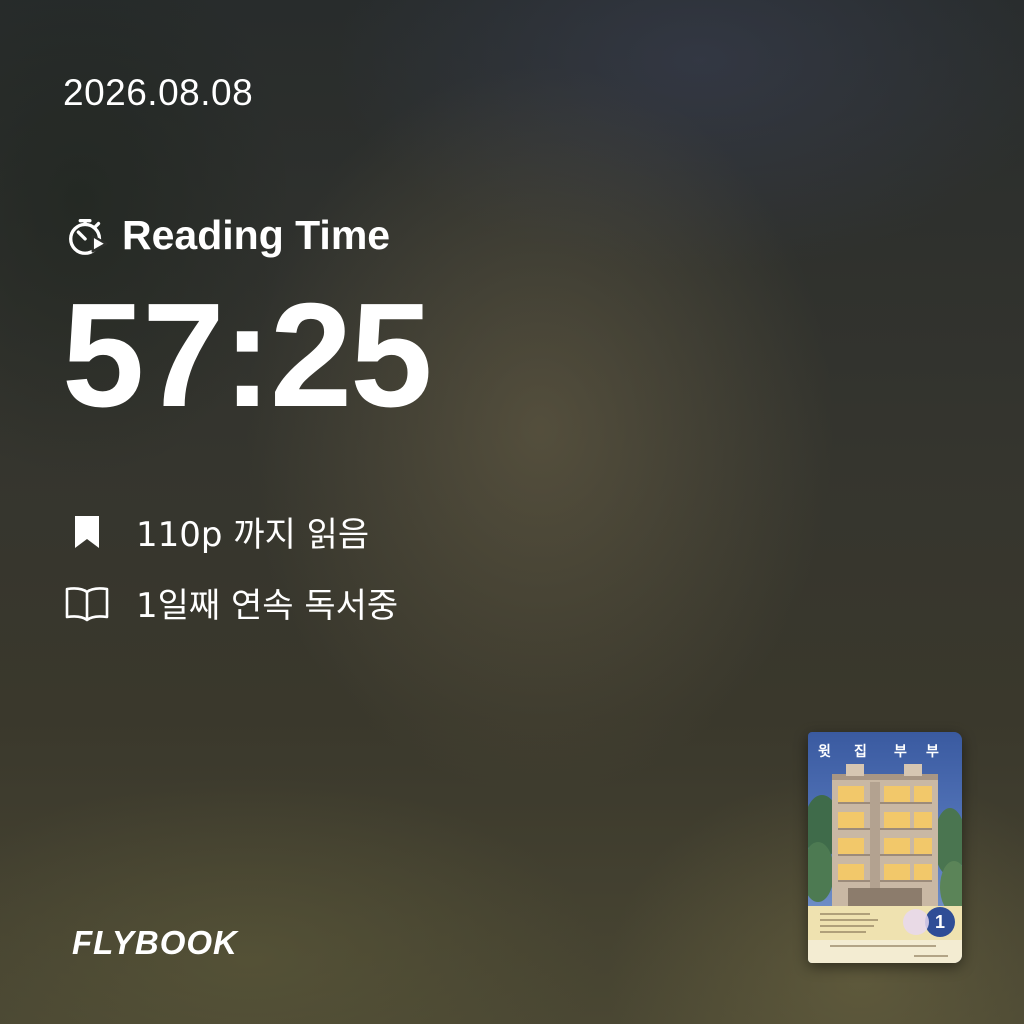 This screenshot has width=1024, height=1024. Describe the element at coordinates (860, 751) in the screenshot. I see `book-title-char-2: 집` at that location.